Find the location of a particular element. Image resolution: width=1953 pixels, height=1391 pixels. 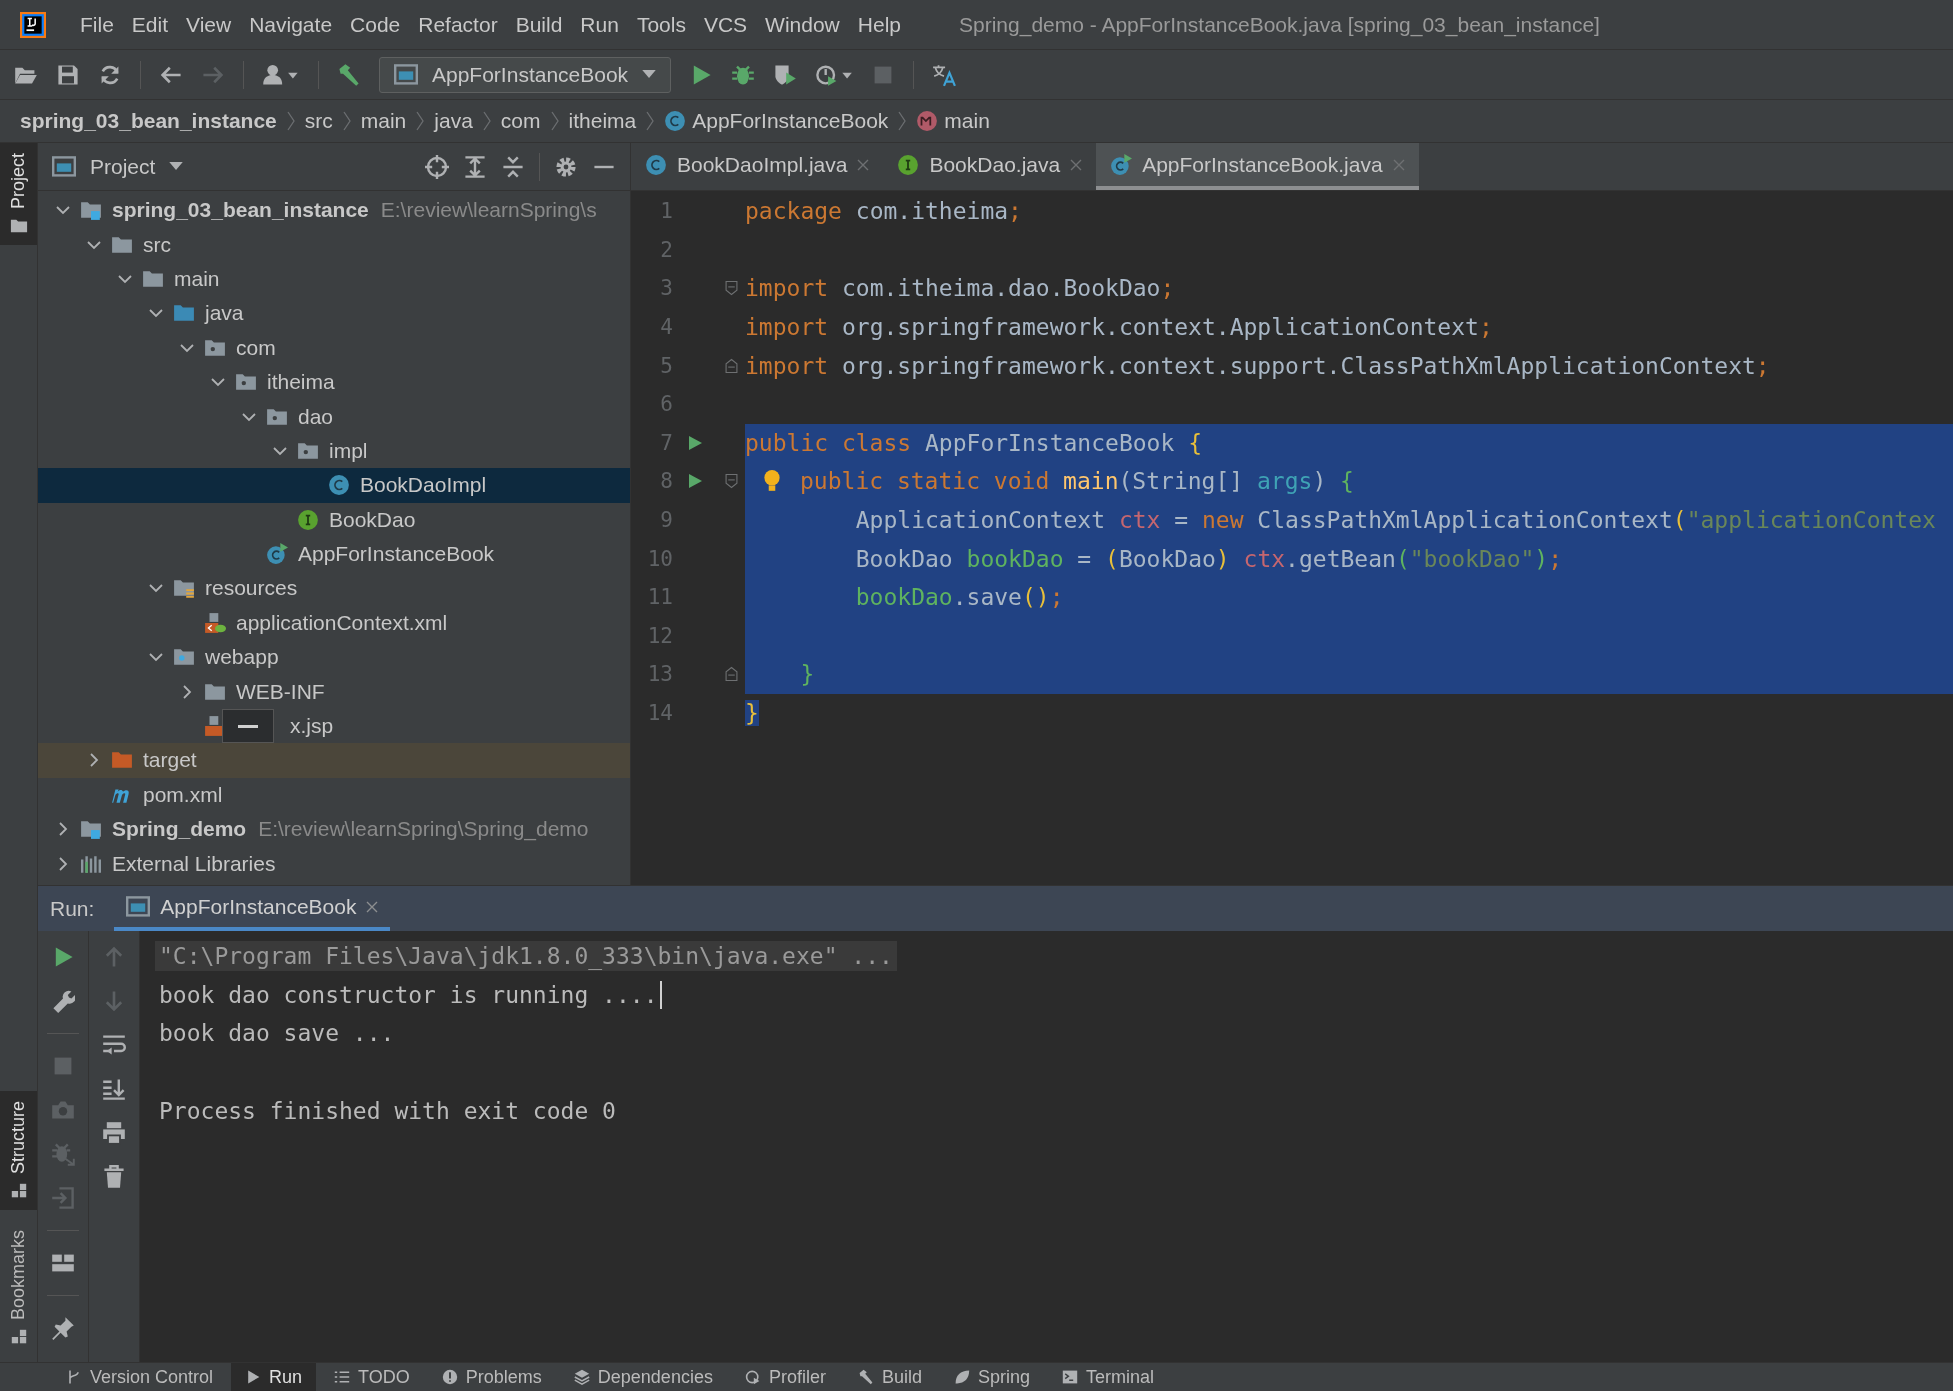

tree-item: Spring_demo E:\review\learnSpring\Spring_demo is located at coordinates (334, 829).